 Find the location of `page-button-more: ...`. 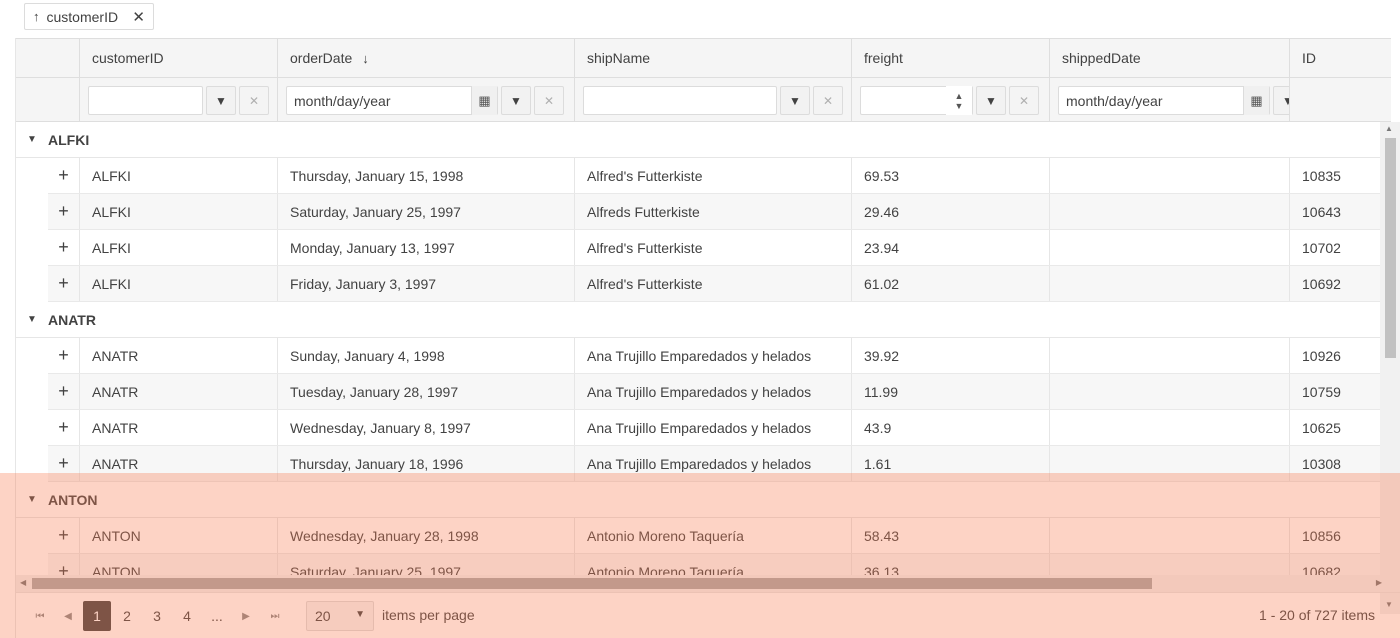

page-button-more: ... is located at coordinates (217, 616).